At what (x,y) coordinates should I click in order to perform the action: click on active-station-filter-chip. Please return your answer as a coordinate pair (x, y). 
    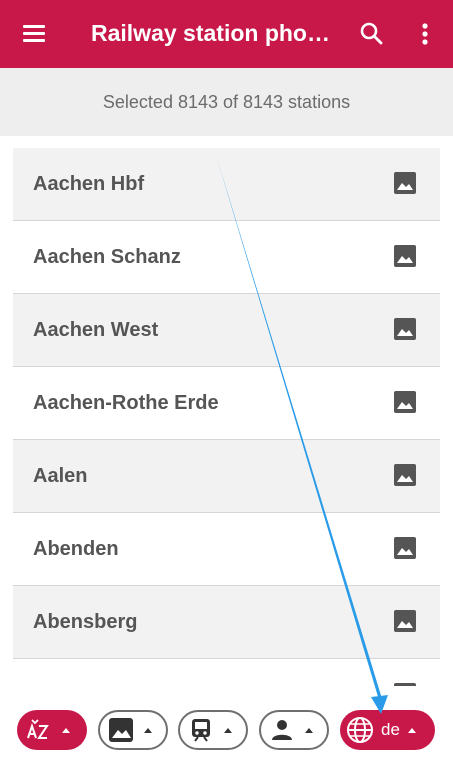
    Looking at the image, I should click on (213, 730).